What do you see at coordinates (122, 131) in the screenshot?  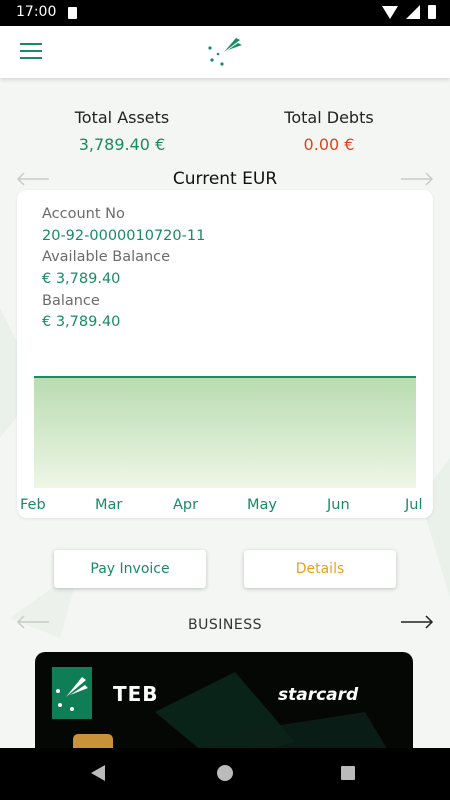 I see `total-assets: Total Assets 3,789.40 €` at bounding box center [122, 131].